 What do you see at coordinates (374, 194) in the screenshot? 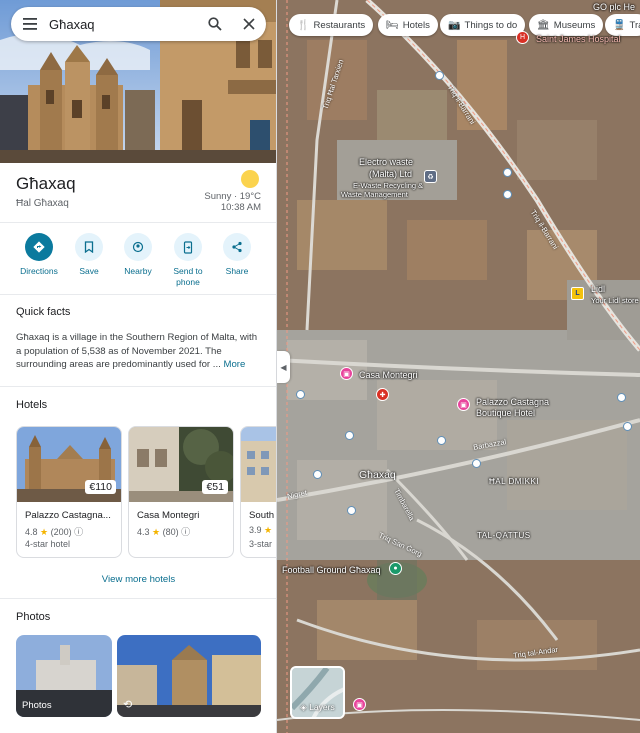
I see `poi-ewaste-line2: Waste Management` at bounding box center [374, 194].